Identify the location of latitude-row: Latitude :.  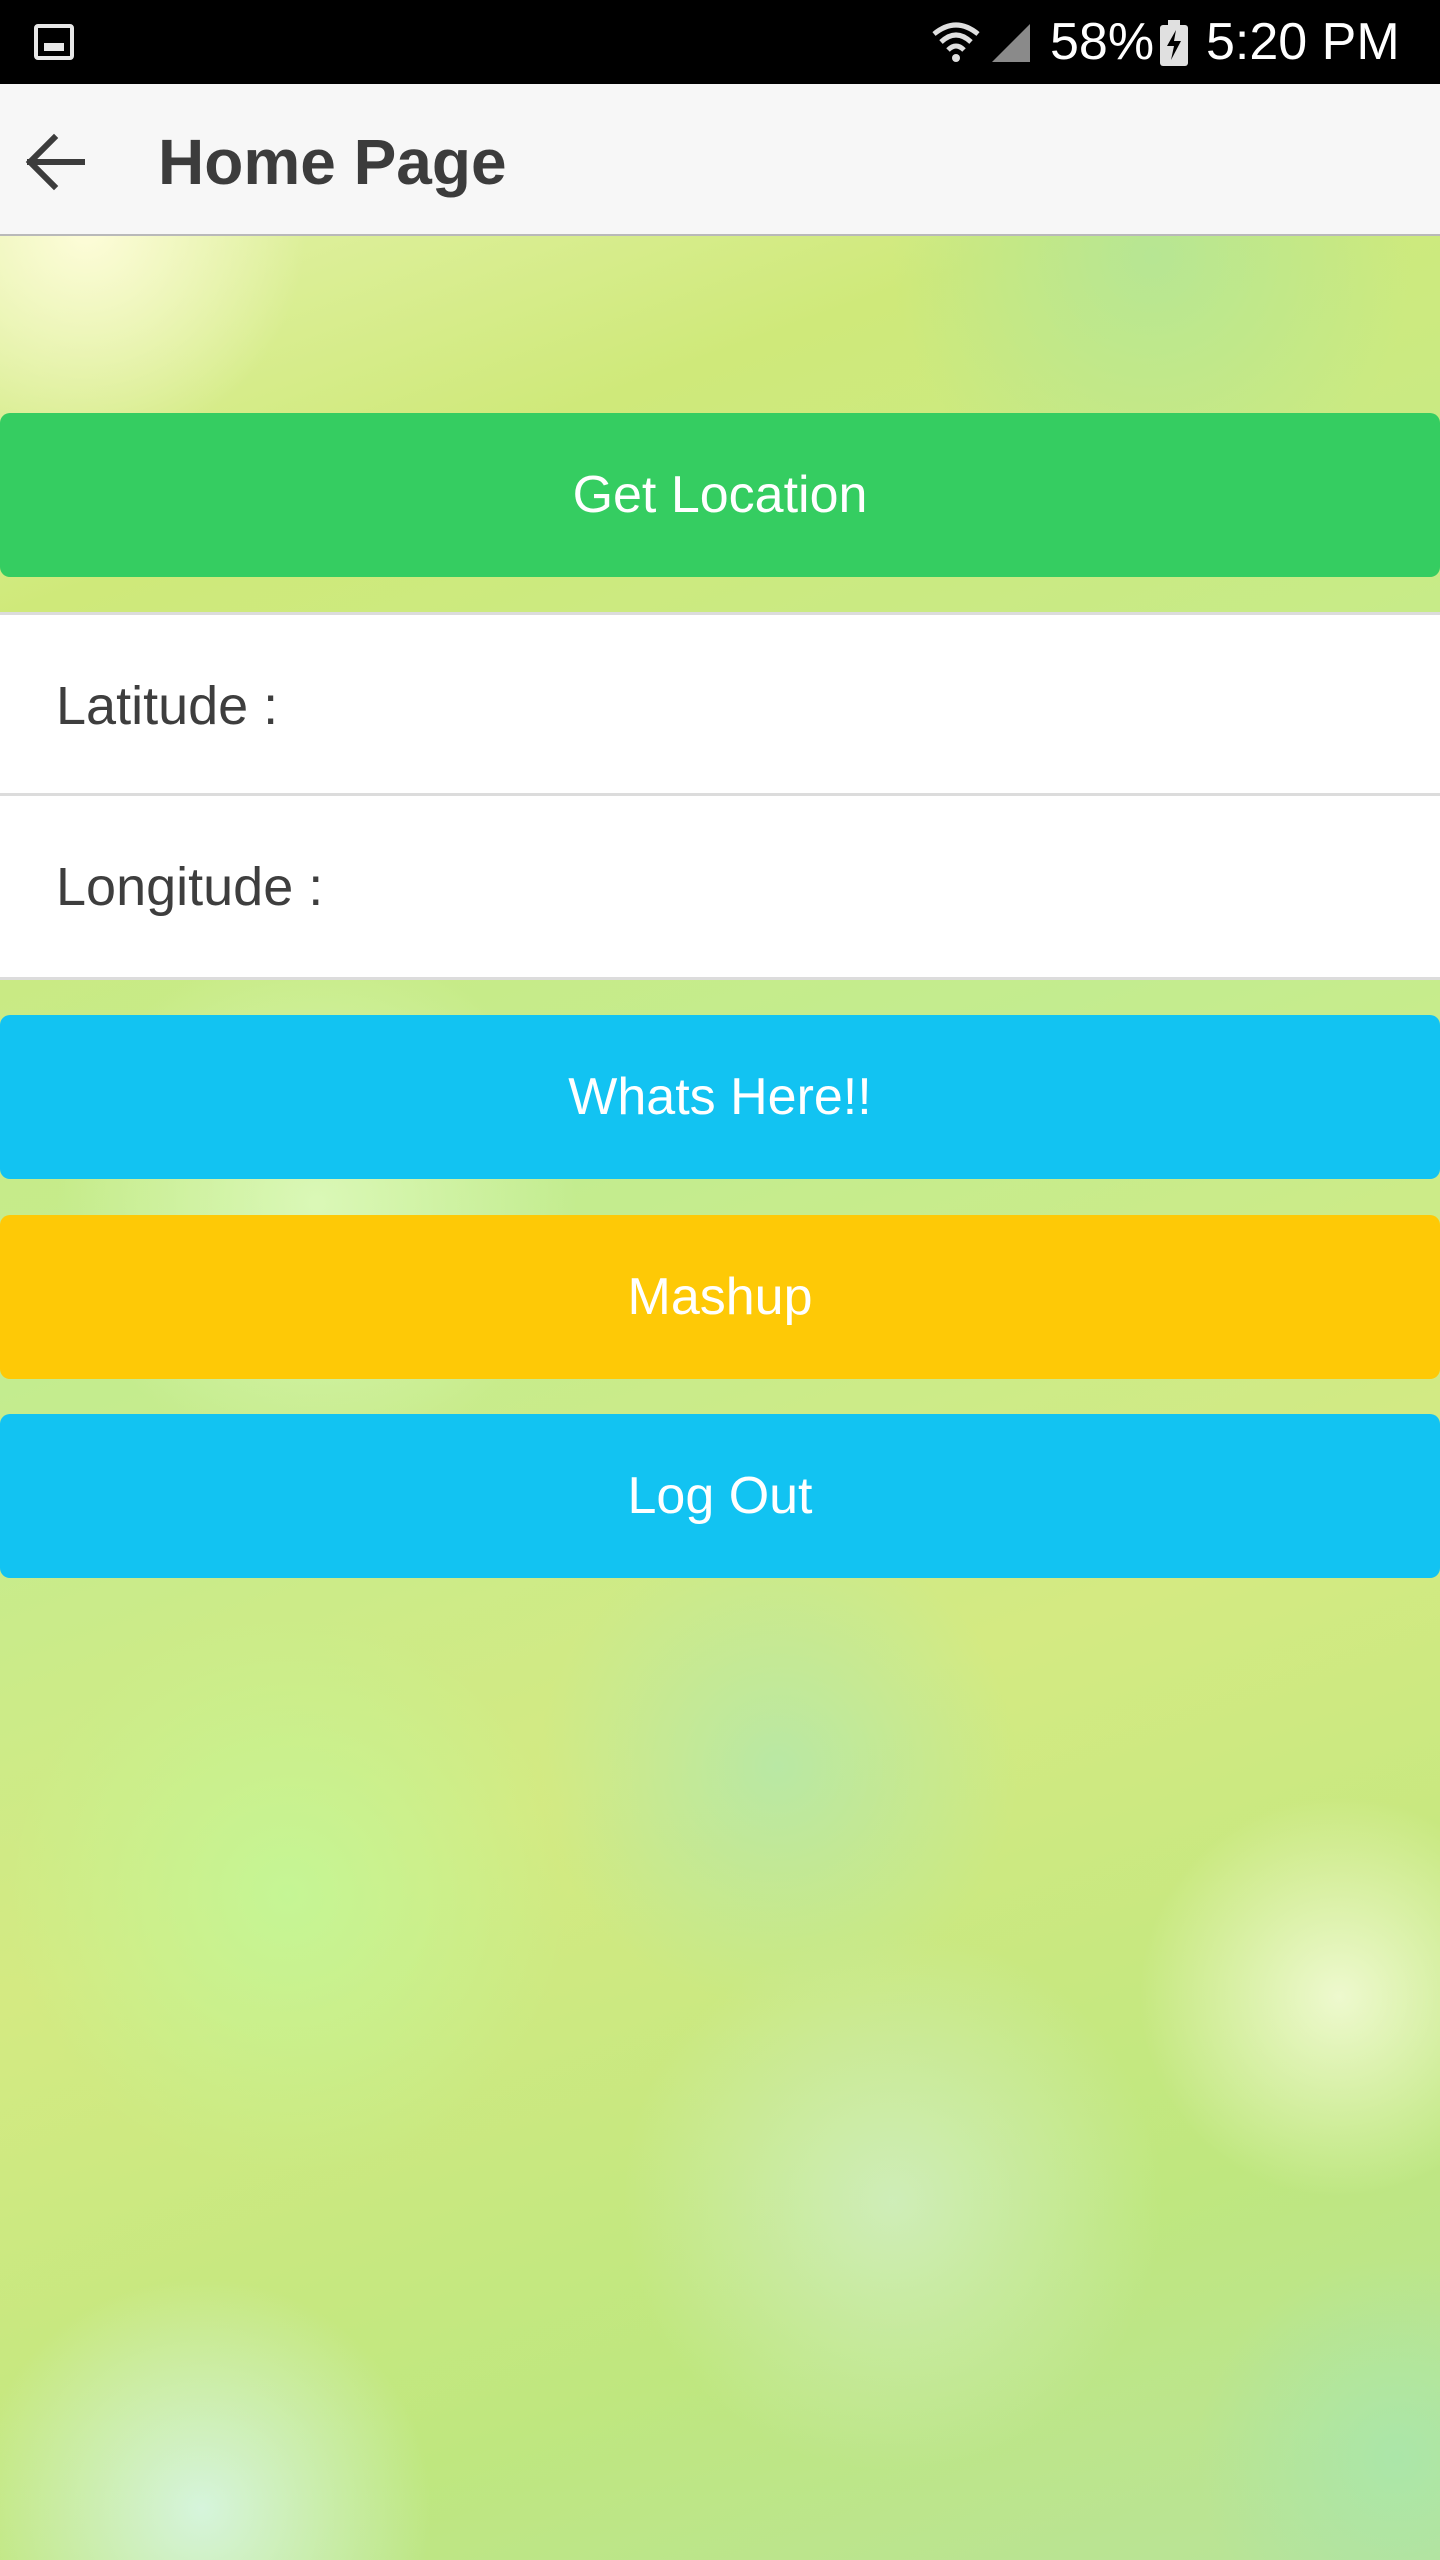
(720, 704).